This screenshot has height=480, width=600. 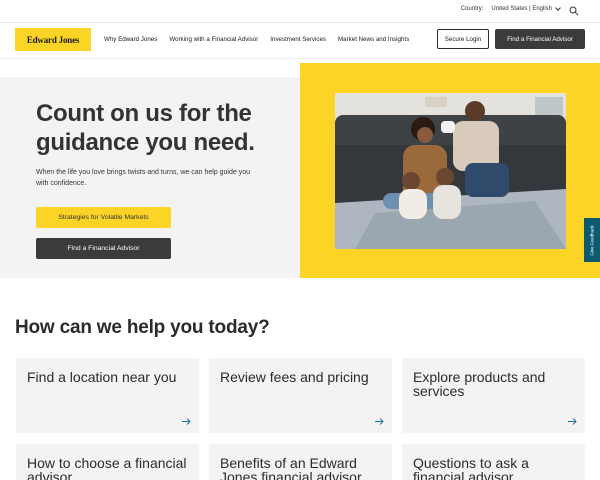 I want to click on find-advisor-hero-button: Find a Financial Advisor, so click(x=103, y=248).